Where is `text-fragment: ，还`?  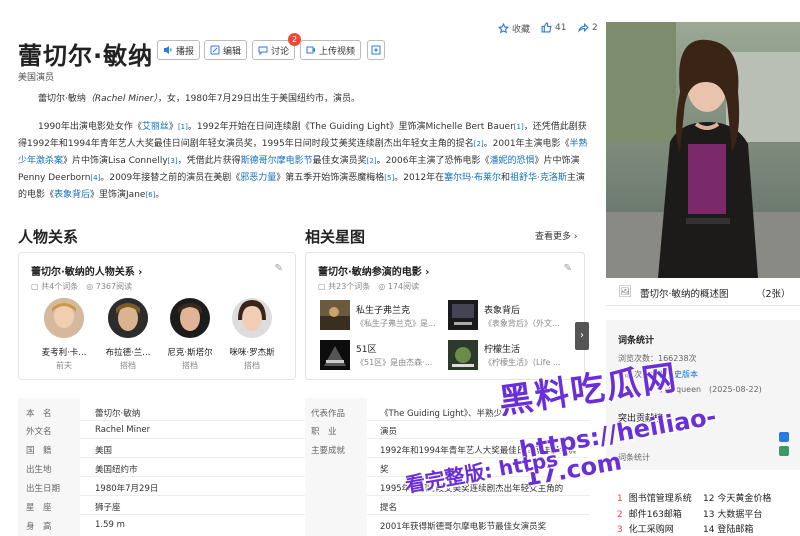
text-fragment: ，还 is located at coordinates (532, 127).